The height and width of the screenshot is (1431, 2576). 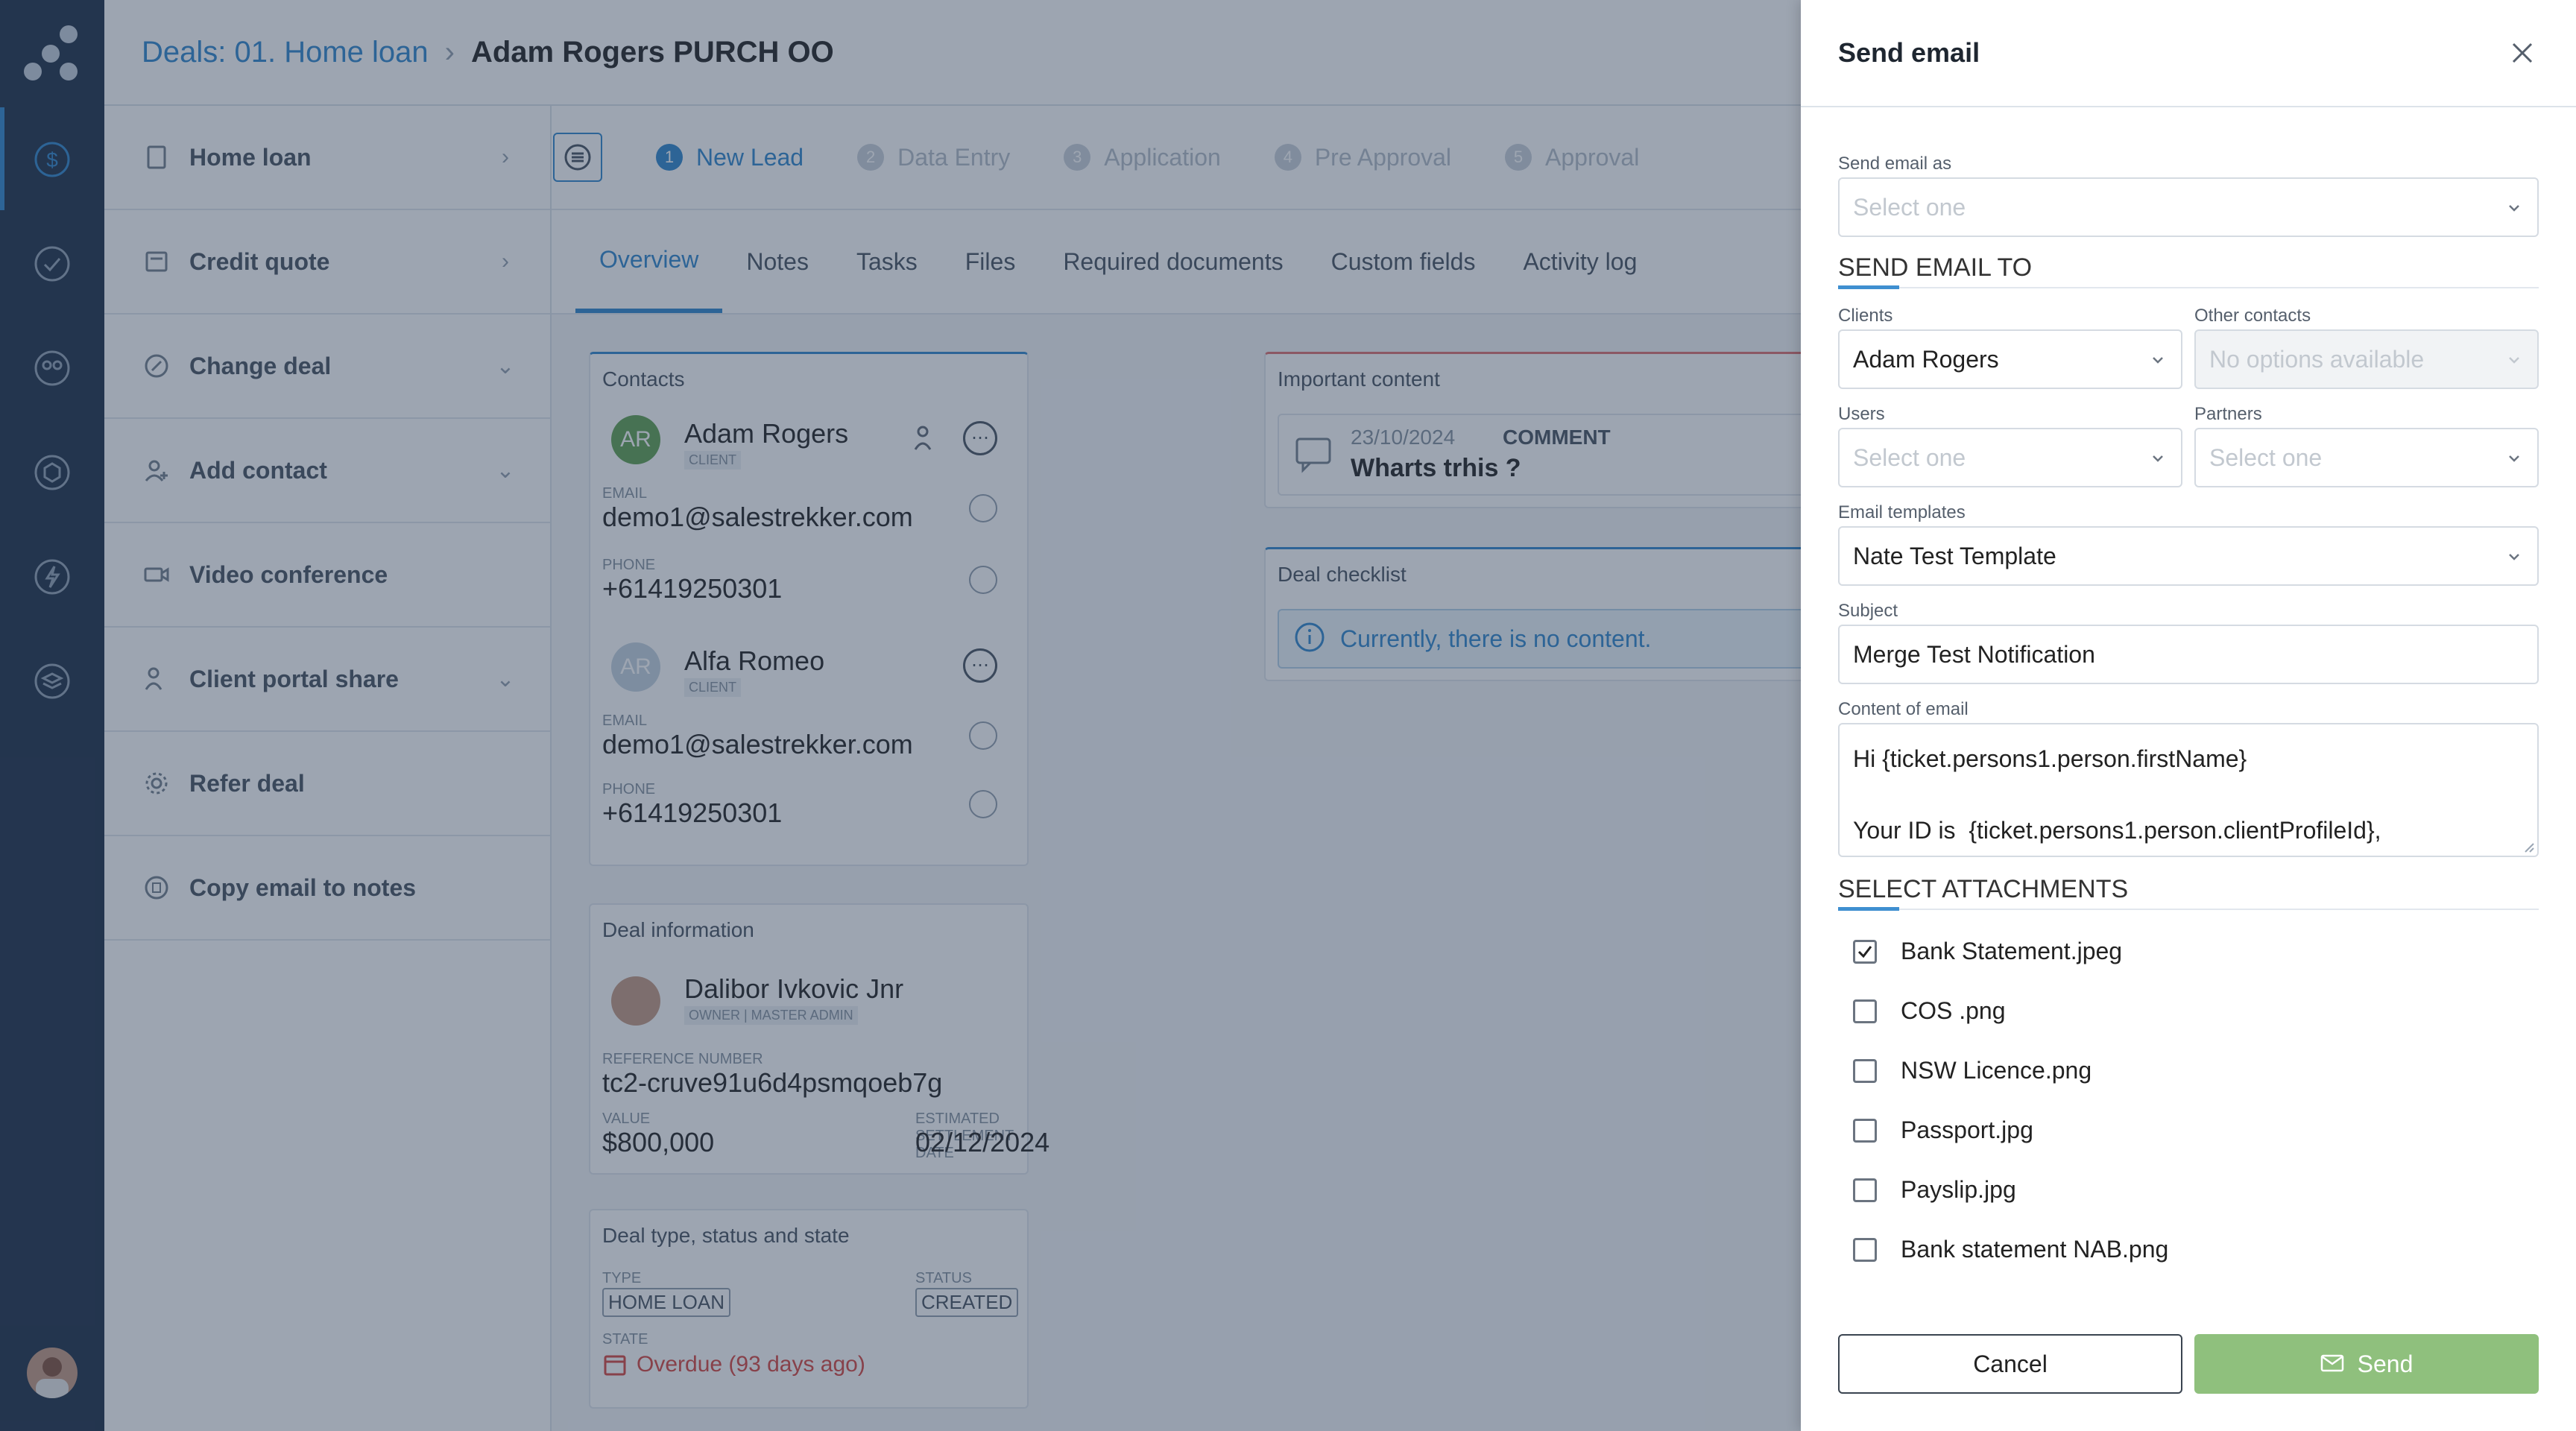 What do you see at coordinates (2050, 759) in the screenshot?
I see `content-line: Hi {ticket.persons1.person.firstName}` at bounding box center [2050, 759].